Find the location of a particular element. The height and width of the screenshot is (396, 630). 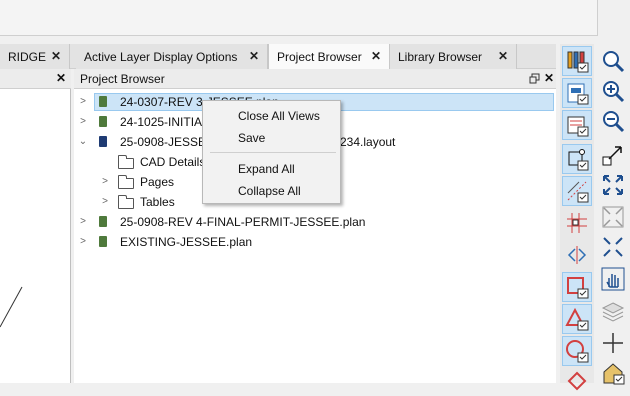

top-empty-area is located at coordinates (299, 18).